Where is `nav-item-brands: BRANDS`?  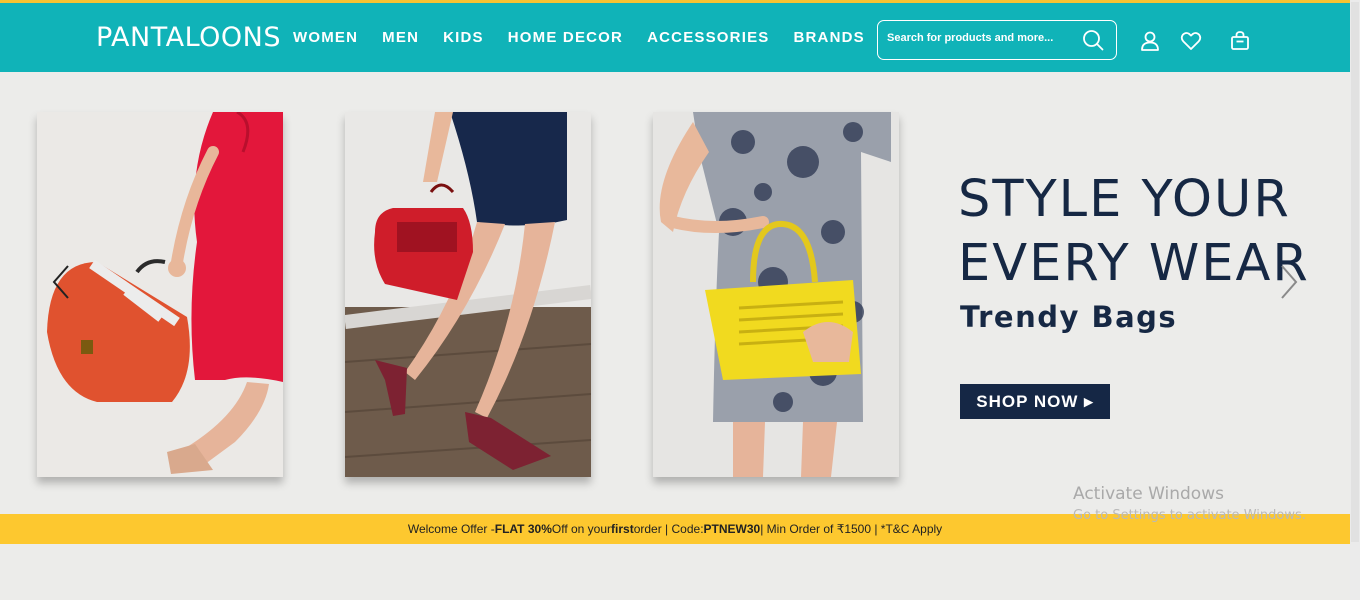 nav-item-brands: BRANDS is located at coordinates (828, 37).